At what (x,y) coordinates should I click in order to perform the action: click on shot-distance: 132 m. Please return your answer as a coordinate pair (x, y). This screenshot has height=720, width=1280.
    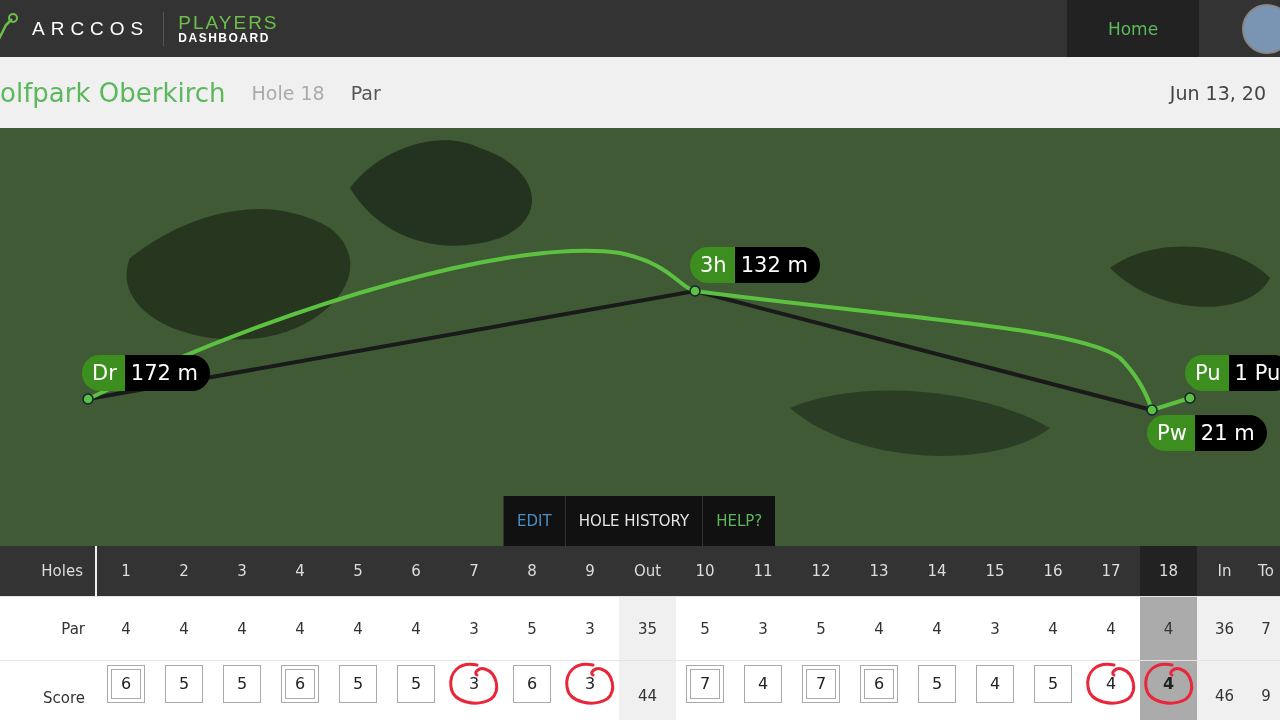
    Looking at the image, I should click on (777, 265).